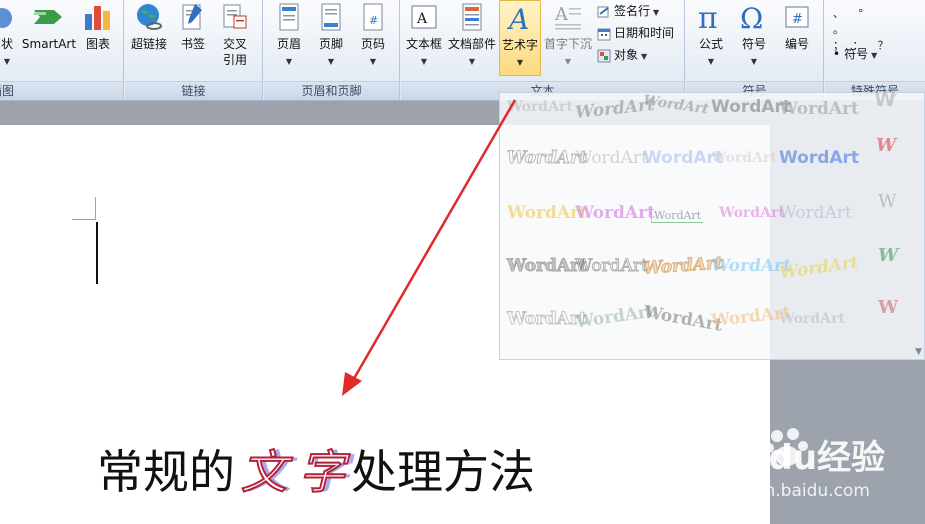 The height and width of the screenshot is (524, 925). What do you see at coordinates (797, 458) in the screenshot?
I see `watermark-brand: Baidu经验` at bounding box center [797, 458].